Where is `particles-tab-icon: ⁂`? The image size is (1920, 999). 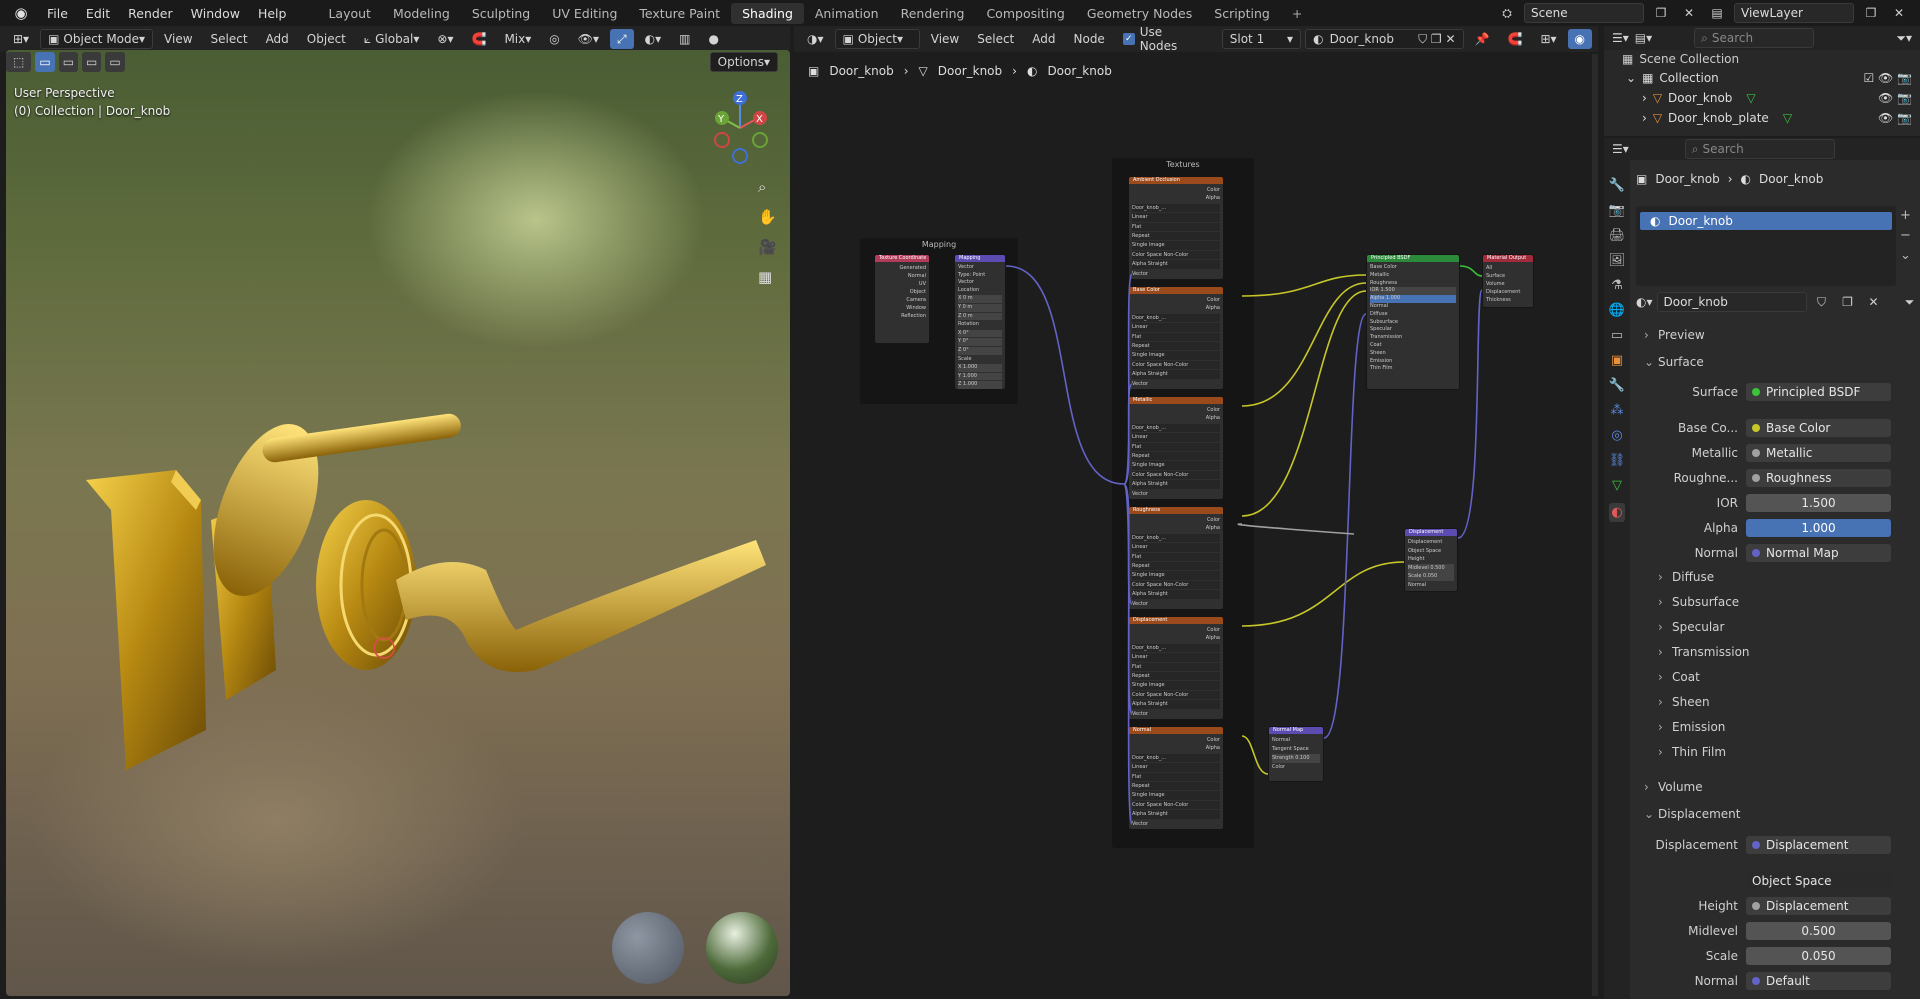
particles-tab-icon: ⁂ is located at coordinates (1617, 410).